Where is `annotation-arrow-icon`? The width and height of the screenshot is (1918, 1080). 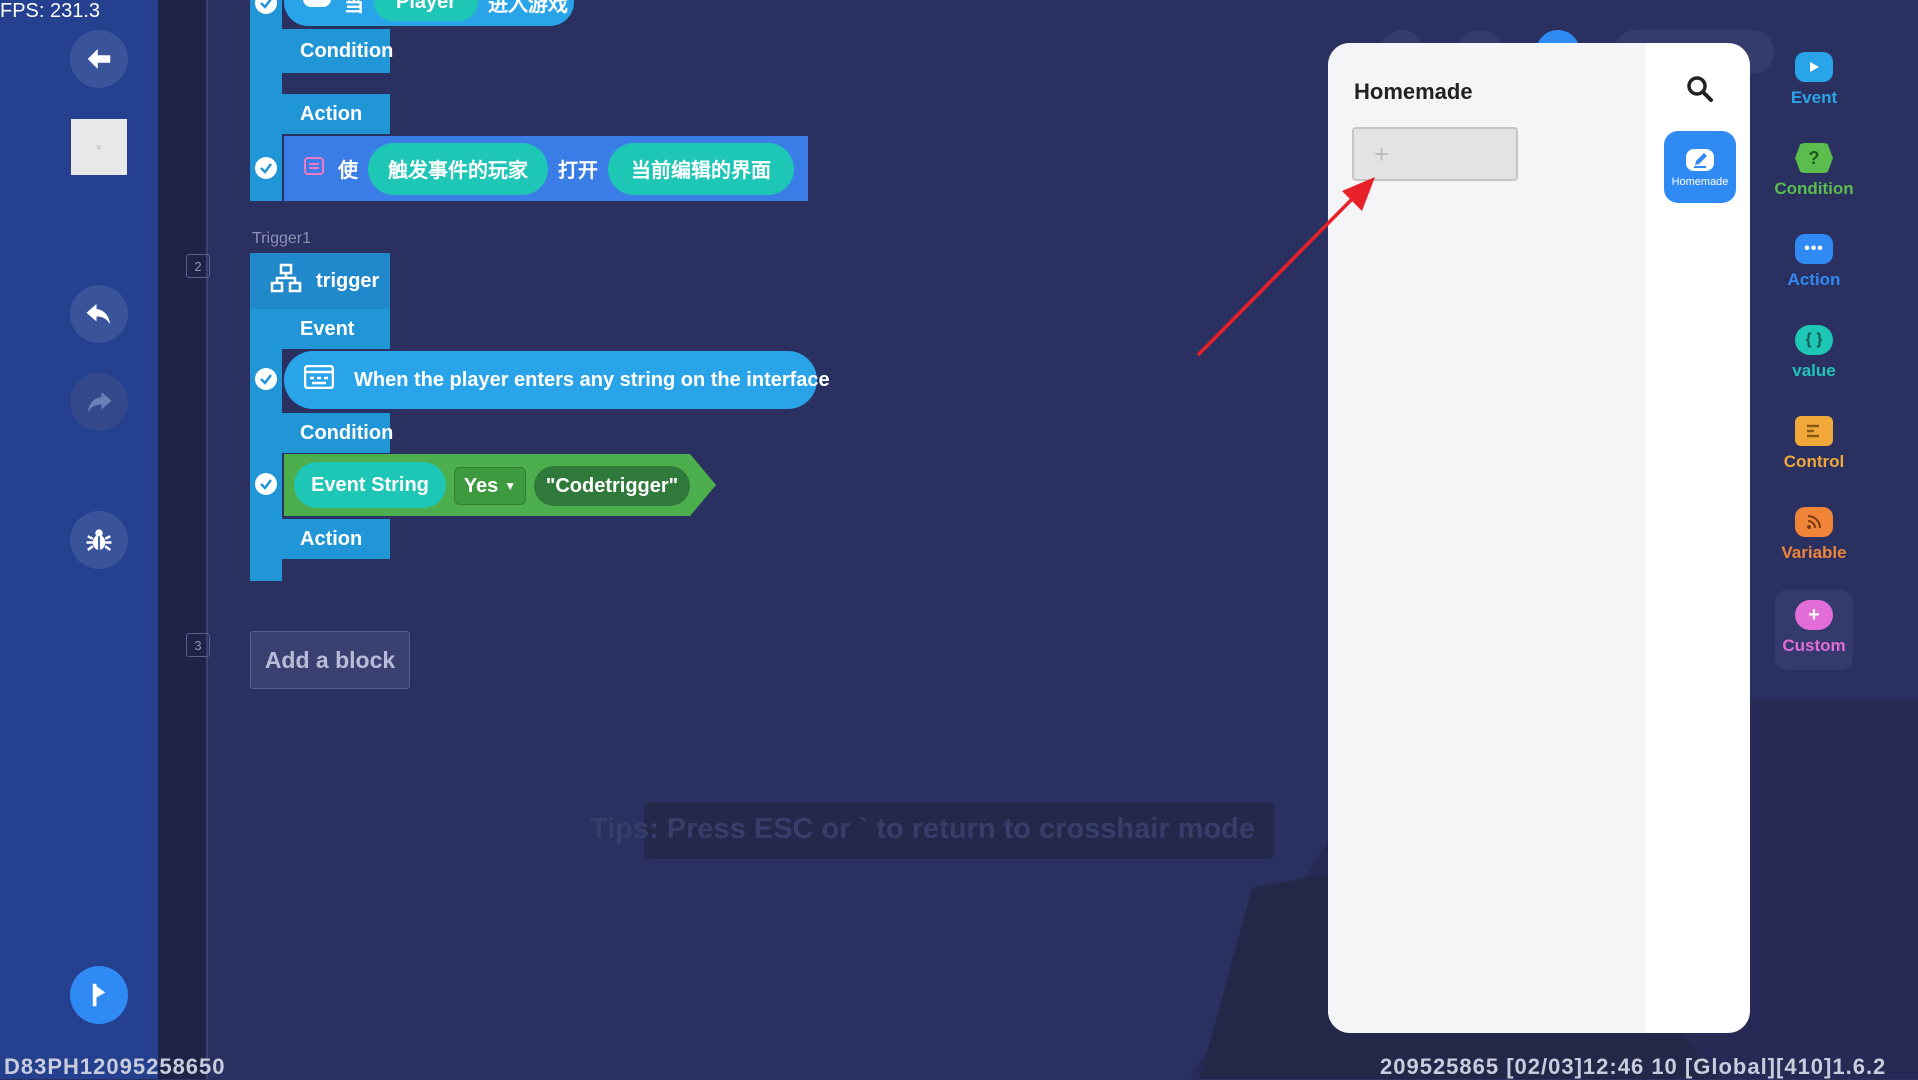
annotation-arrow-icon is located at coordinates (1285, 267).